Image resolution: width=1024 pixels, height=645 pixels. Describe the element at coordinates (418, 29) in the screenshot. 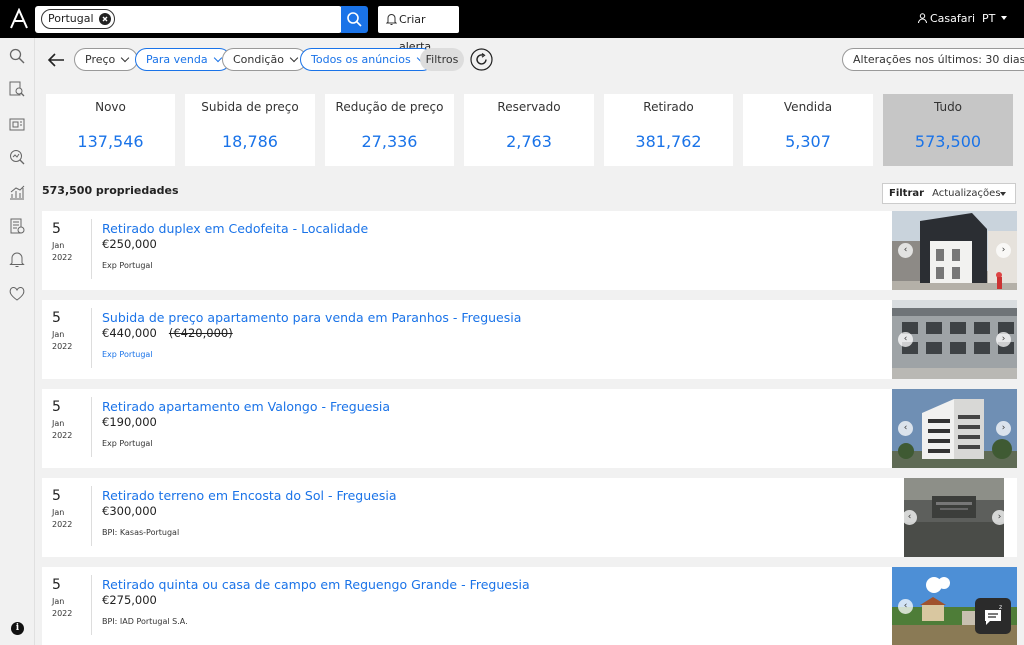

I see `create-alert-button: Criar alerta` at that location.